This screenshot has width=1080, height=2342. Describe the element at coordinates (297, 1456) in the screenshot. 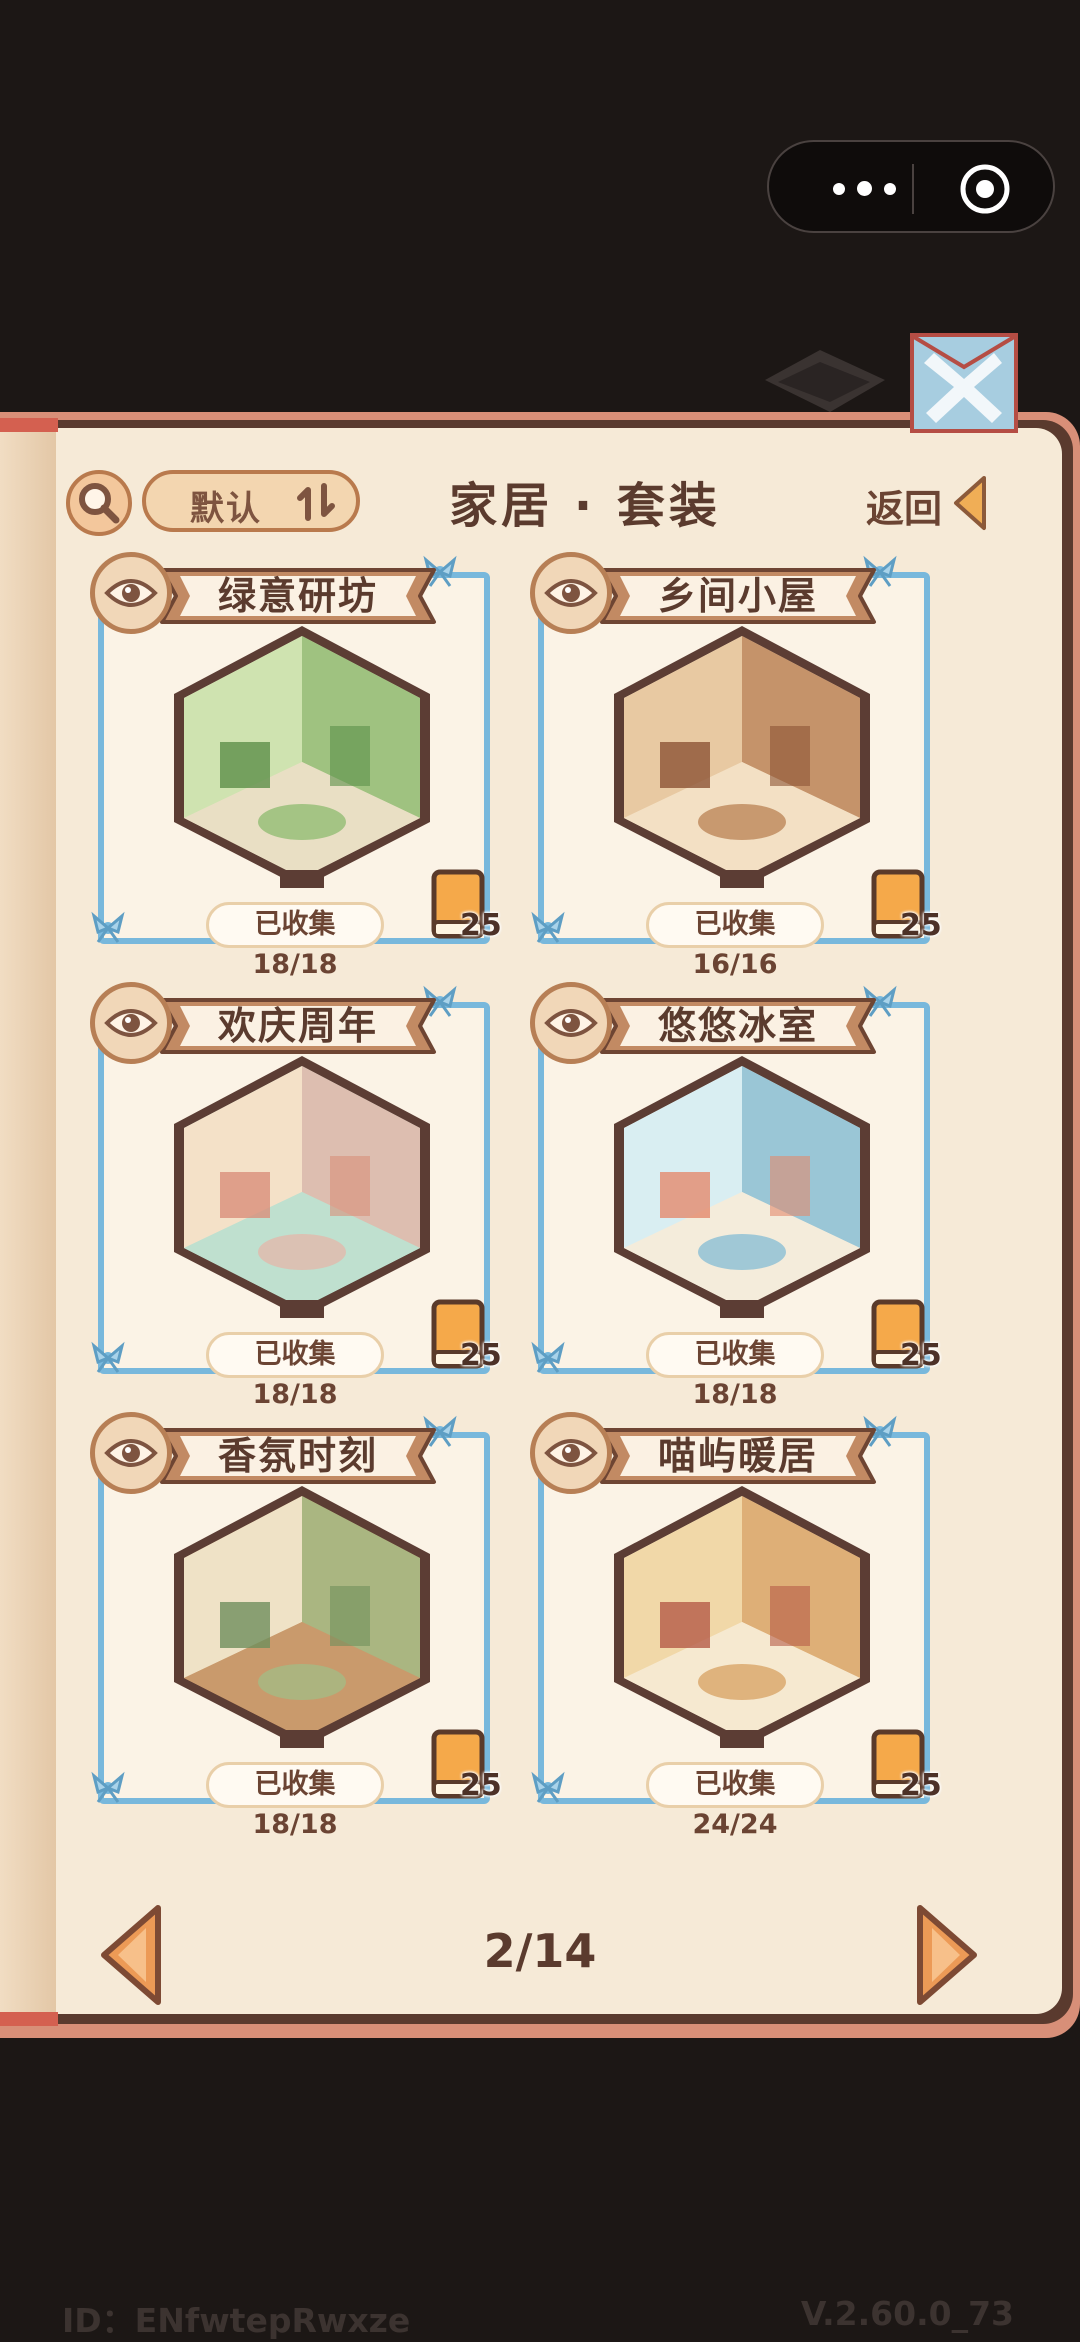

I see `suite-name: 香氛时刻` at that location.